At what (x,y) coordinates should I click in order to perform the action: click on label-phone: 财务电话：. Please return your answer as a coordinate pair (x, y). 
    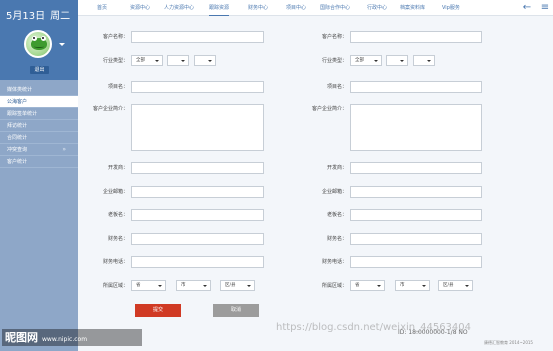
    Looking at the image, I should click on (115, 262).